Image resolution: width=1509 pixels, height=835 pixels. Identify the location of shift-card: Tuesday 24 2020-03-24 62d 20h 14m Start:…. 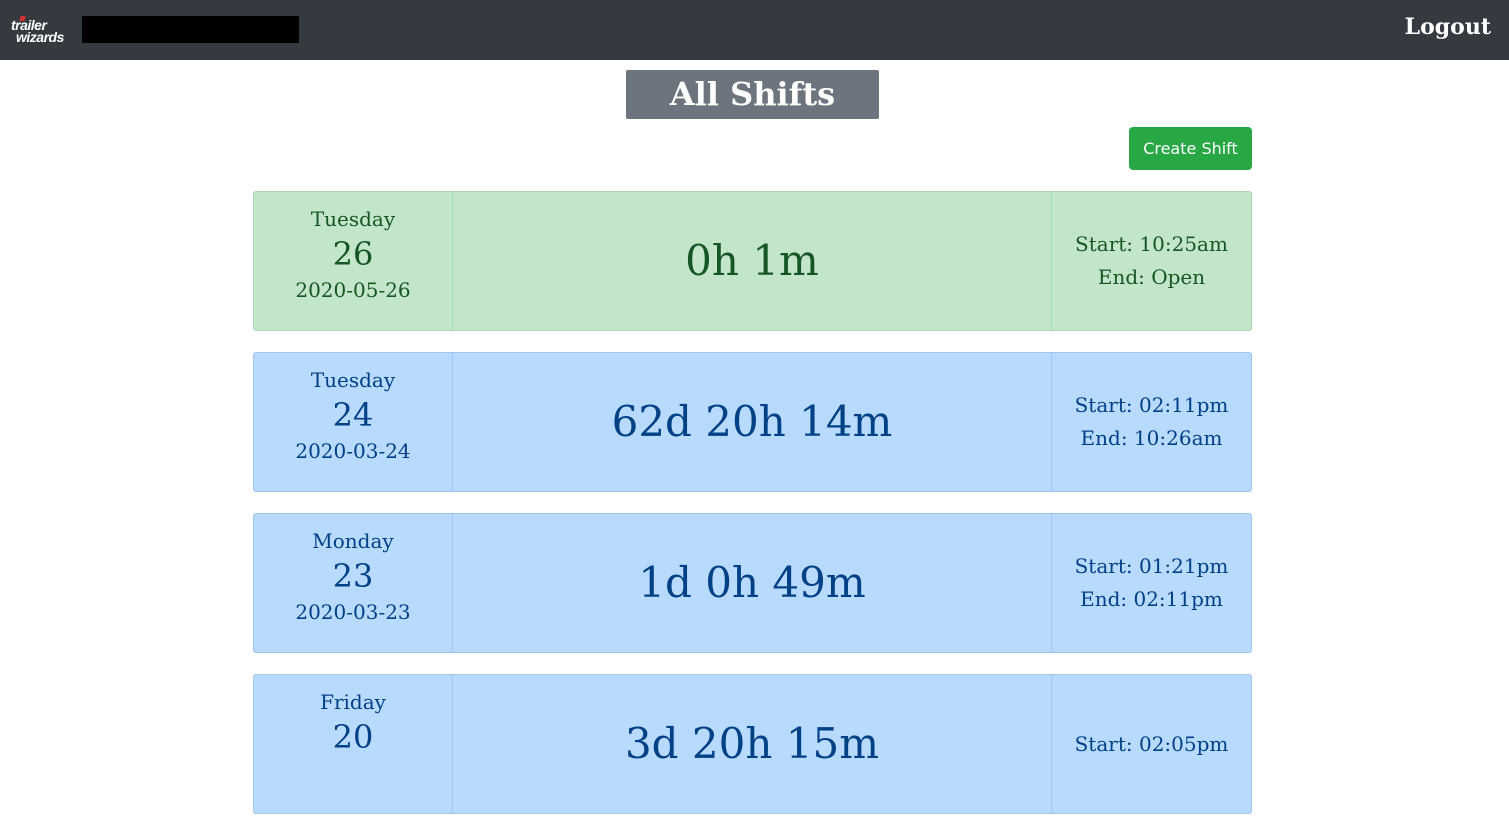
(752, 422).